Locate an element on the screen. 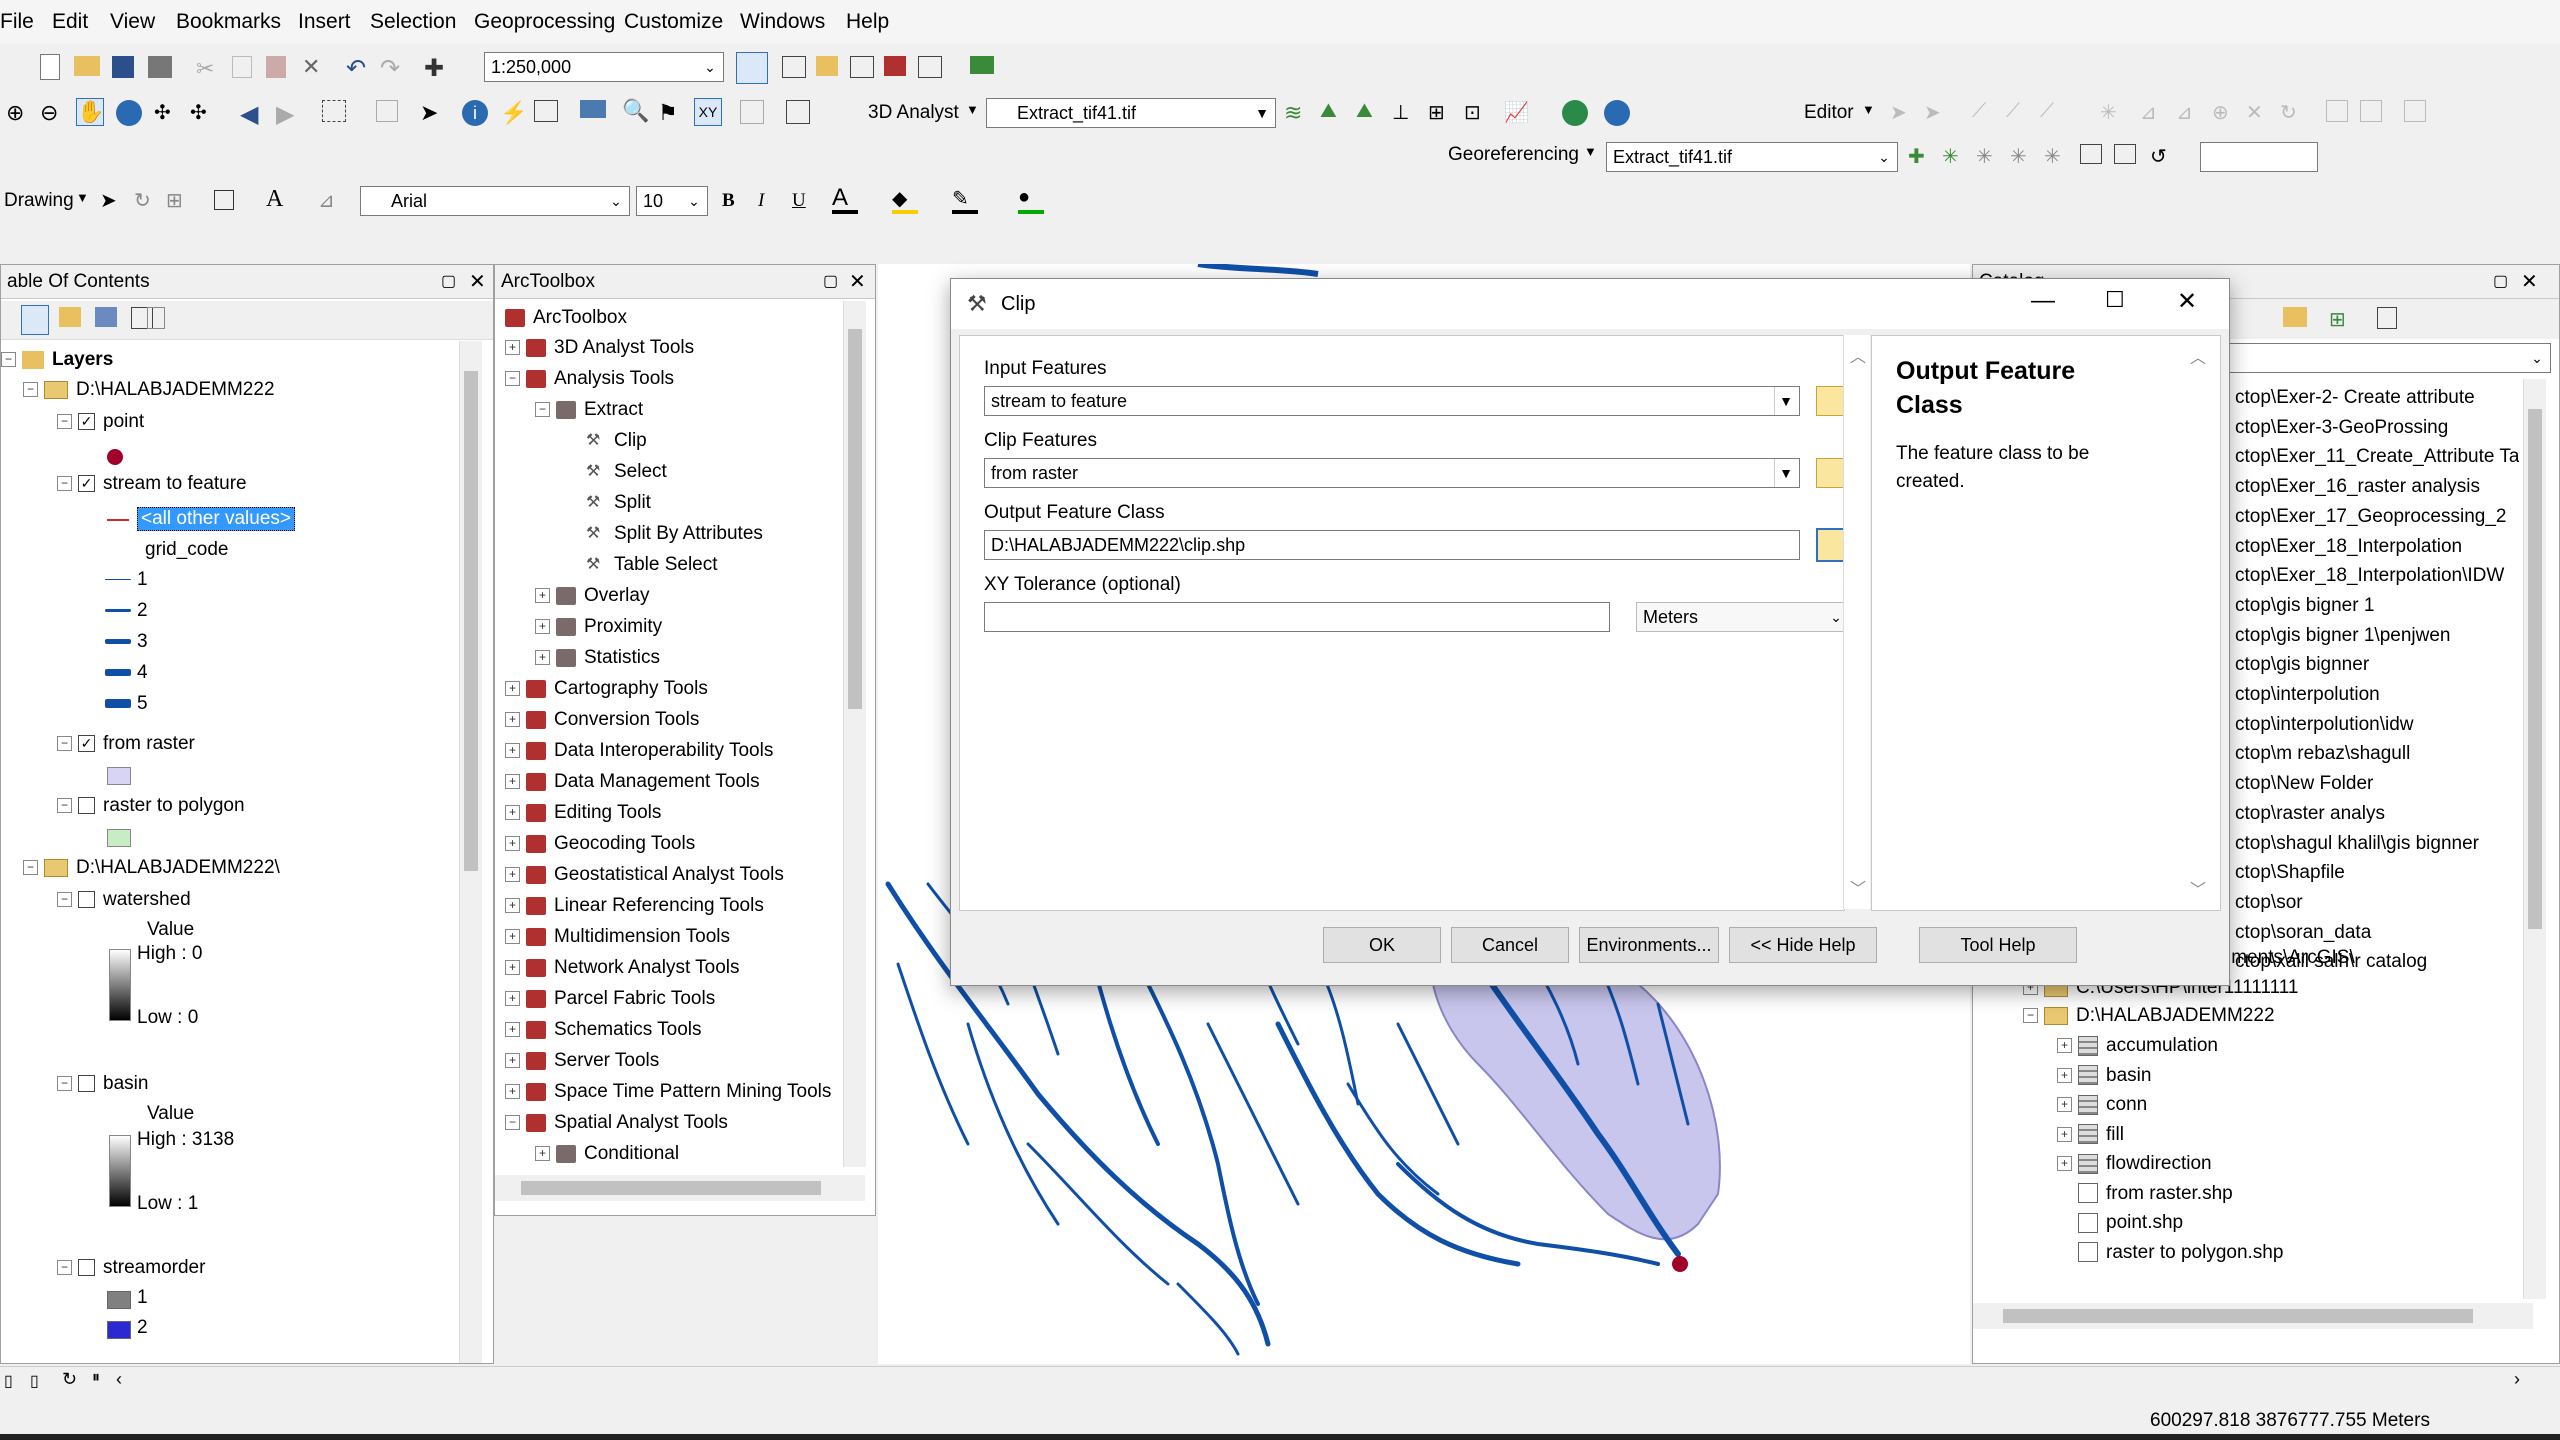 This screenshot has width=2560, height=1440. chevron-up-icon: ︿ is located at coordinates (2198, 356).